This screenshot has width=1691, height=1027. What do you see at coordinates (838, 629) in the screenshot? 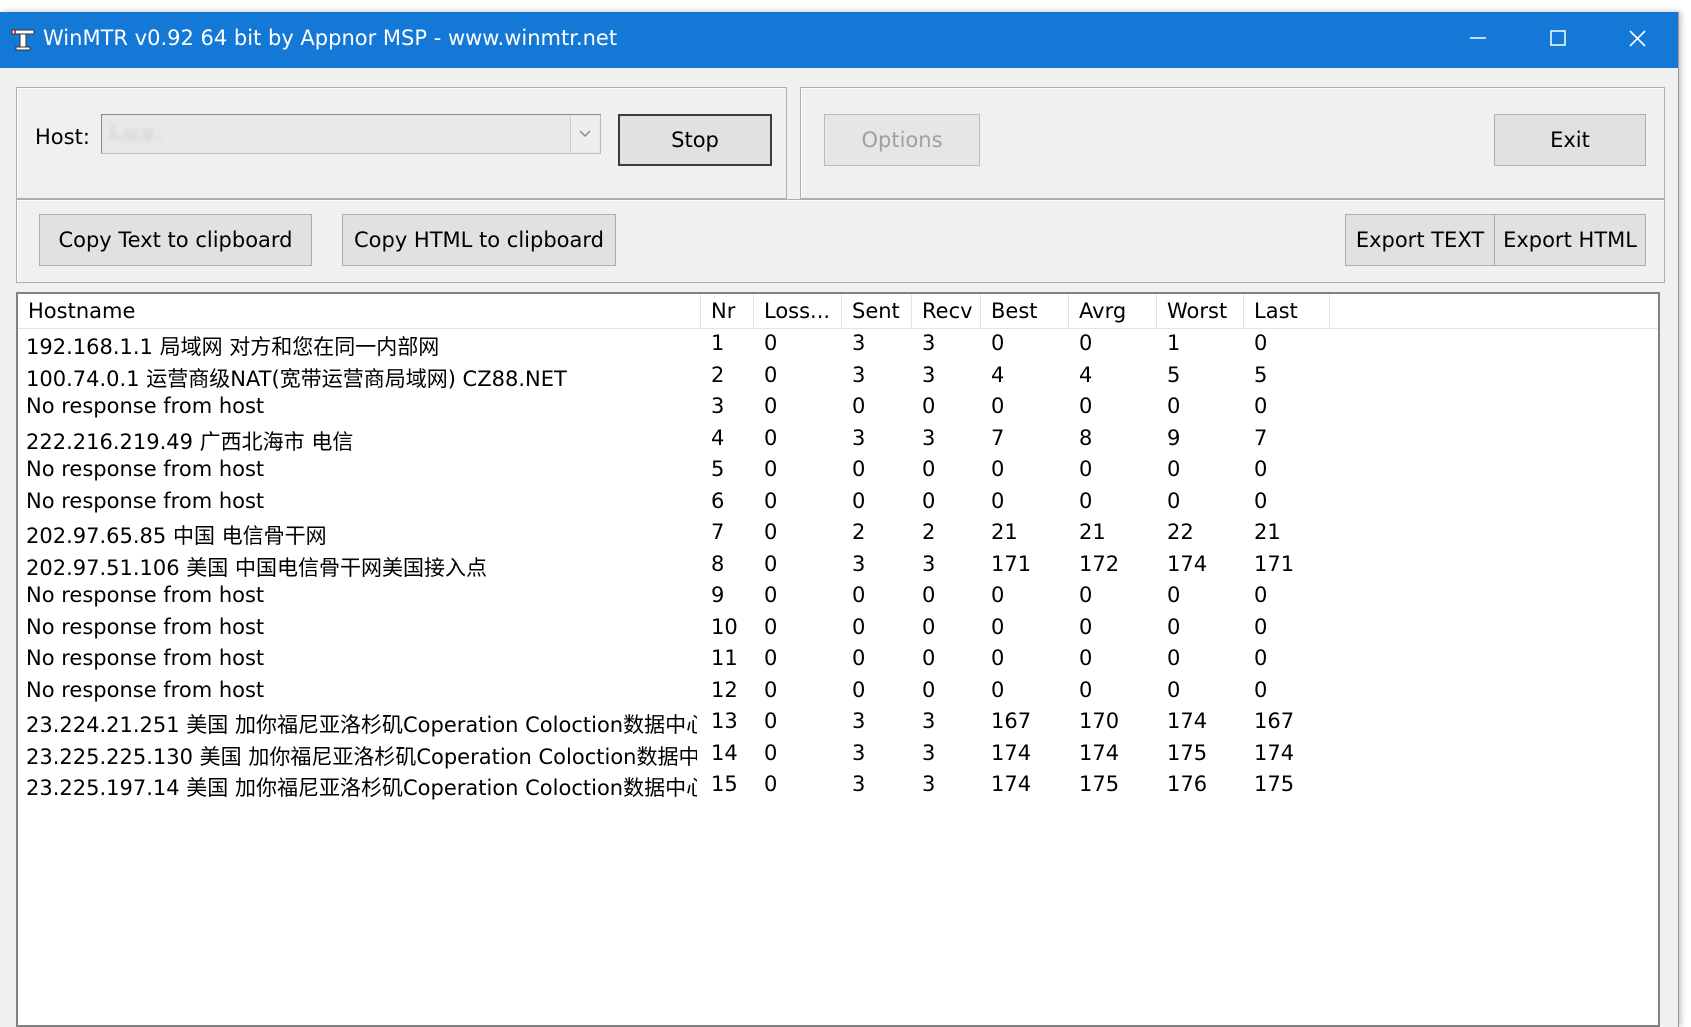
I see `table-row: No response from host 10 0 0 0 0 0 0 0` at bounding box center [838, 629].